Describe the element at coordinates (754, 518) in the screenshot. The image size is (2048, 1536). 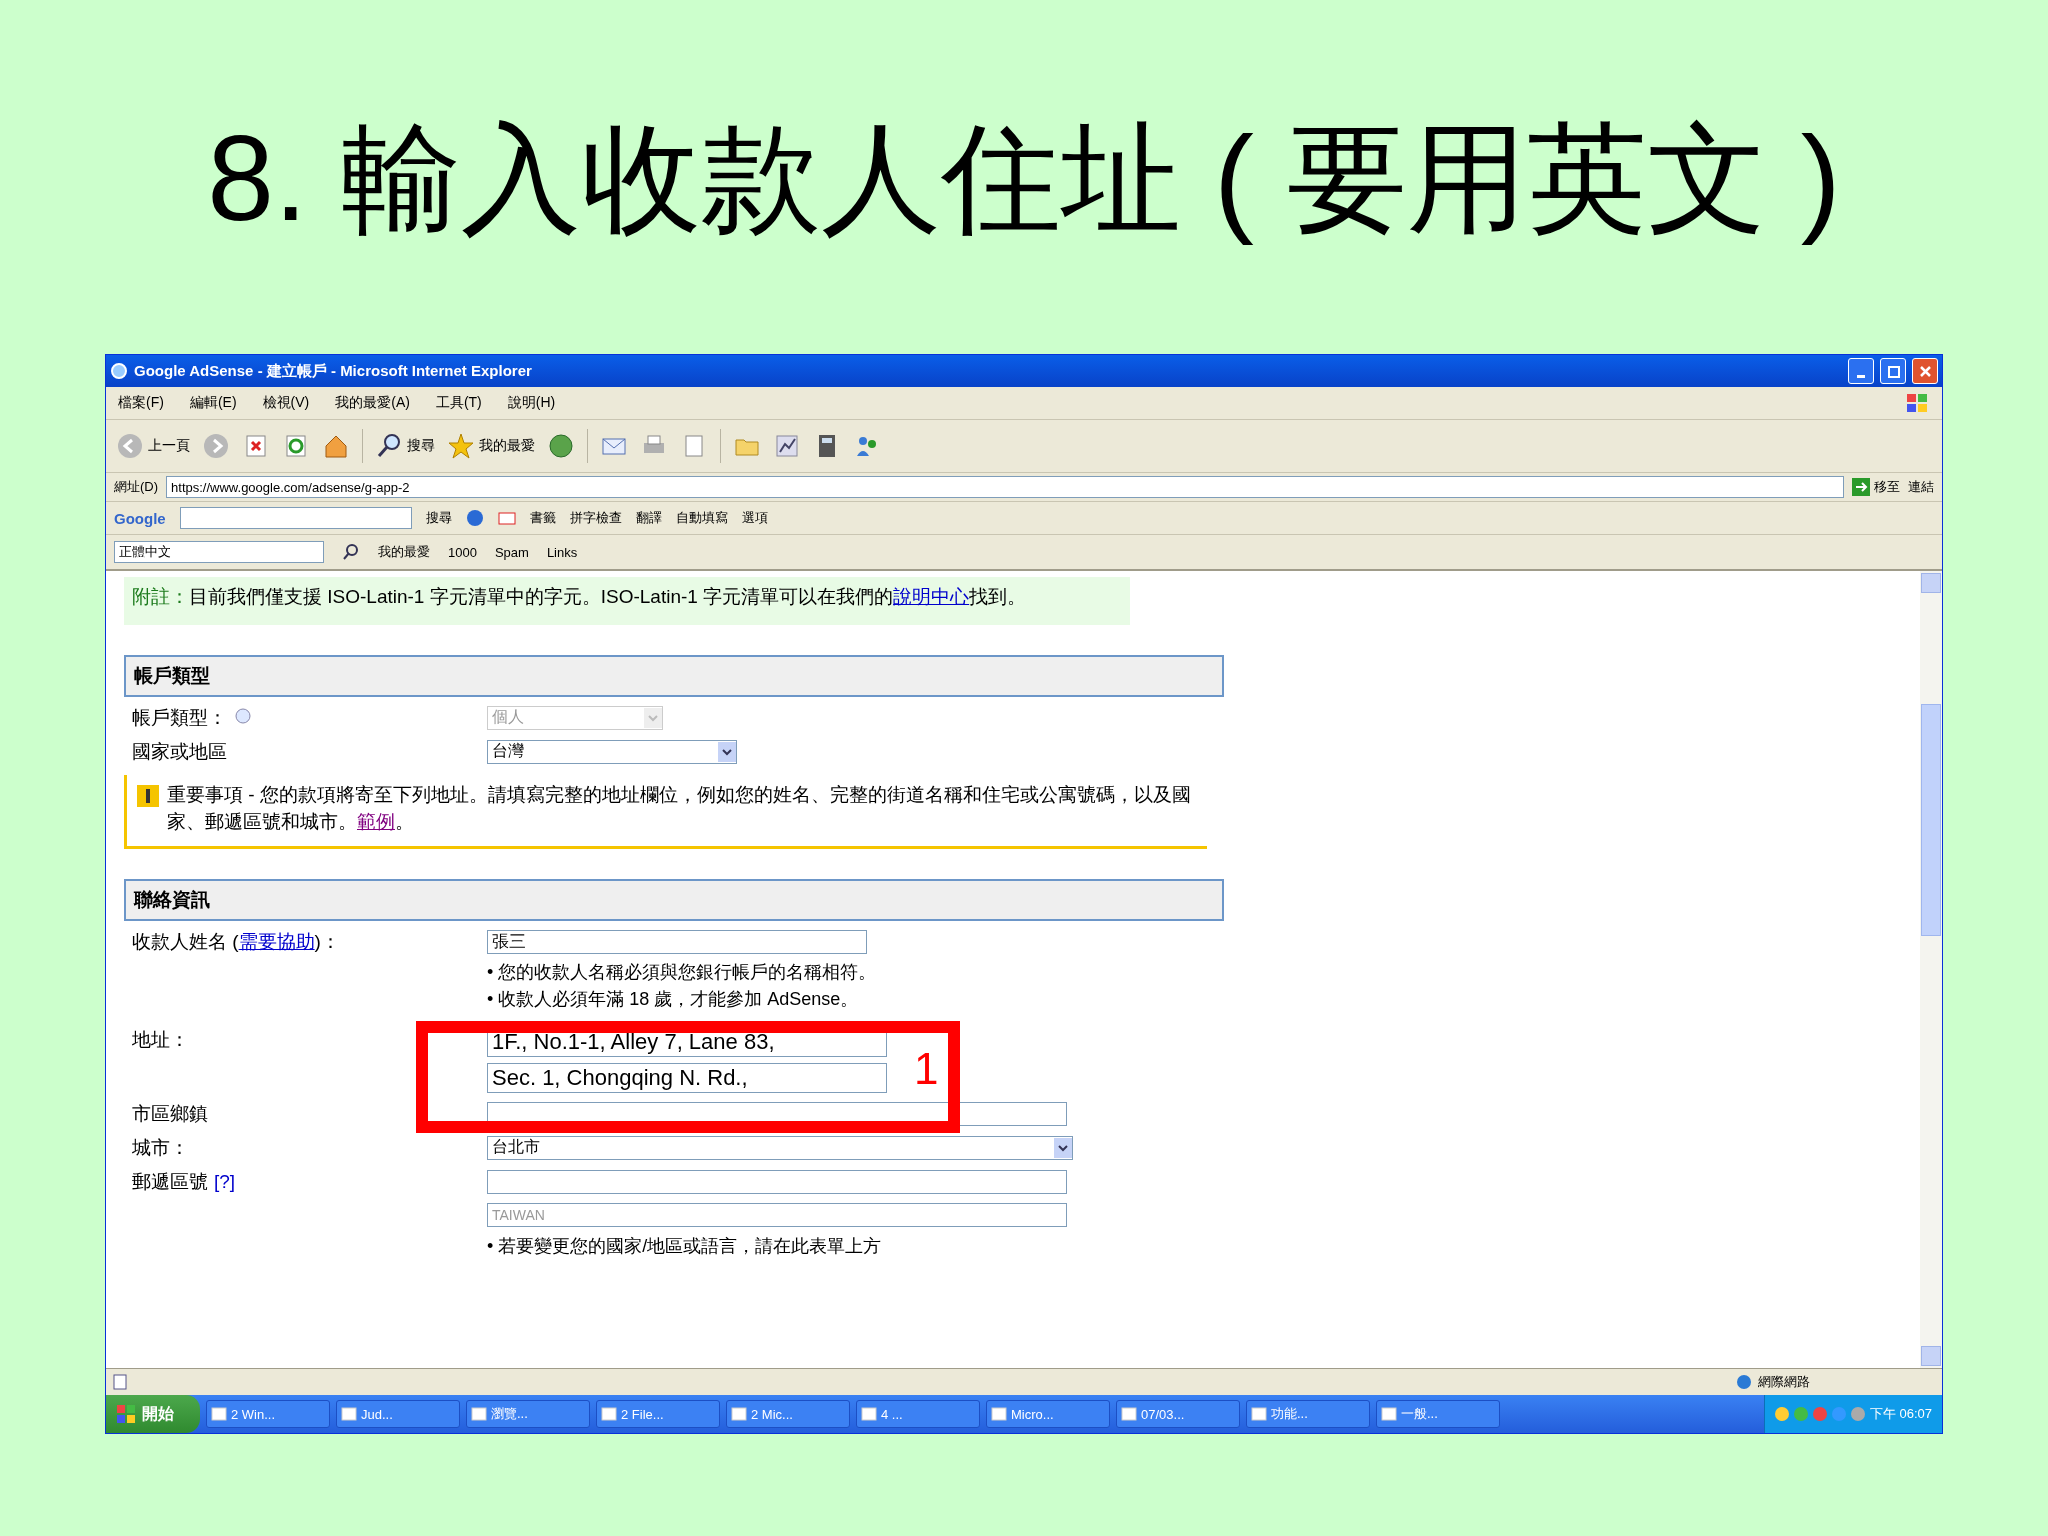
I see `toolbar-item: 選項` at that location.